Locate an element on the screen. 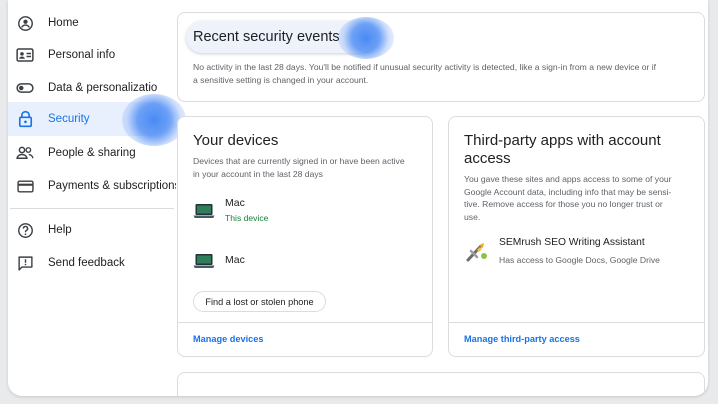  feedback-icon is located at coordinates (25, 263).